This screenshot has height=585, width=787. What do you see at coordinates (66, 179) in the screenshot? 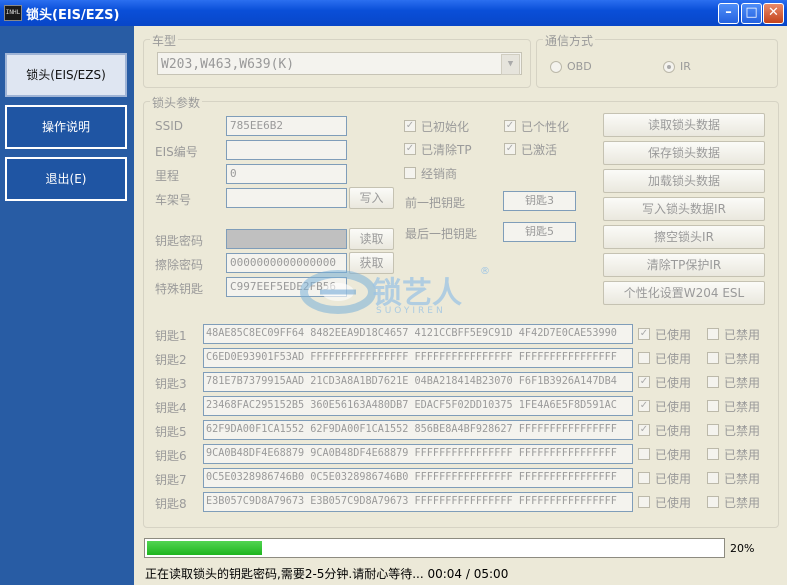
I see `sidebar-item-exit: 退出(E)` at bounding box center [66, 179].